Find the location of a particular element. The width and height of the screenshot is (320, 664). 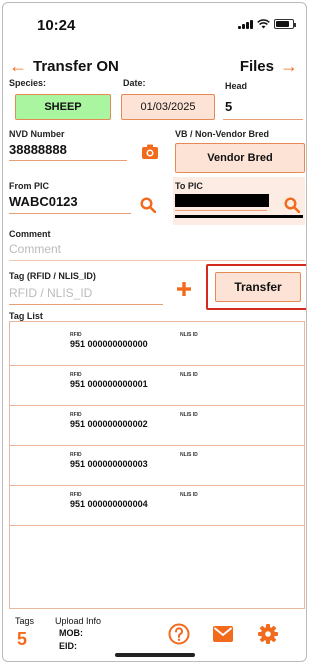

home-indicator is located at coordinates (155, 655).